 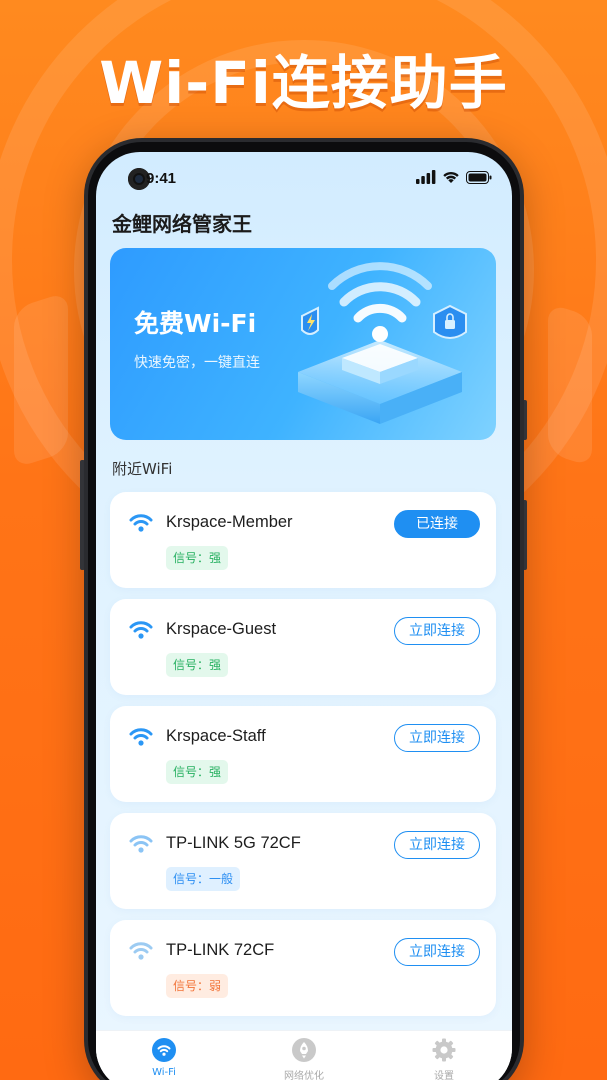 I want to click on wifi-status-icon, so click(x=451, y=177).